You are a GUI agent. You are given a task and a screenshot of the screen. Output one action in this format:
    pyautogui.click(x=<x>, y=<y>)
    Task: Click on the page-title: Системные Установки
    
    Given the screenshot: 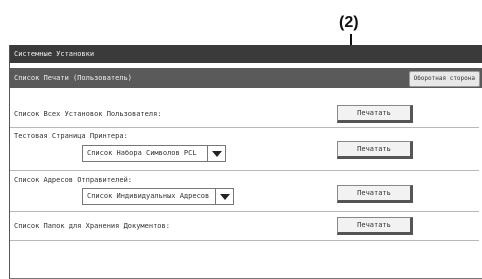 What is the action you would take?
    pyautogui.click(x=54, y=54)
    